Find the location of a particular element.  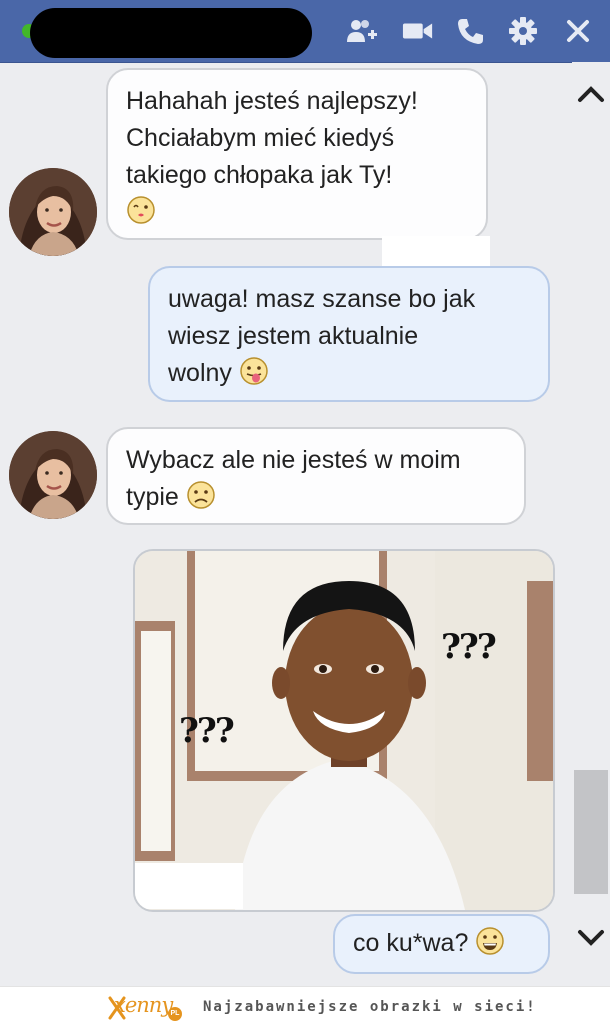

grin-emoji is located at coordinates (490, 941).